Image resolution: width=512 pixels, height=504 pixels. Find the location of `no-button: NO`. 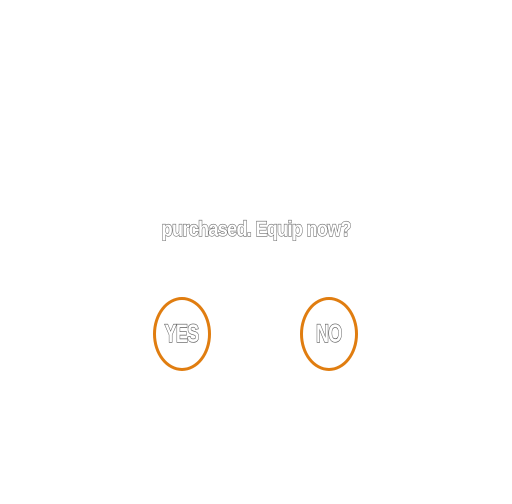

no-button: NO is located at coordinates (329, 334).